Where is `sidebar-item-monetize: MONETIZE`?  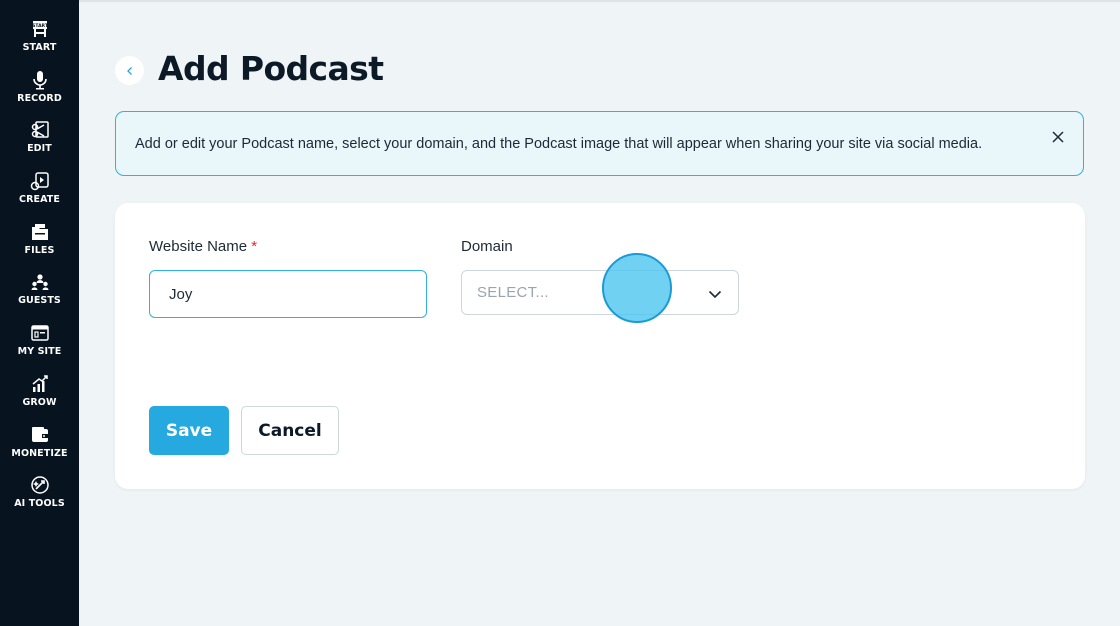 sidebar-item-monetize: MONETIZE is located at coordinates (39, 449).